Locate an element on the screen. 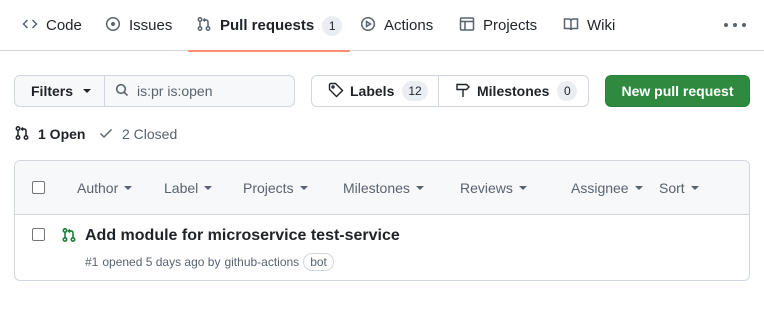 The image size is (764, 309). play-icon is located at coordinates (368, 26).